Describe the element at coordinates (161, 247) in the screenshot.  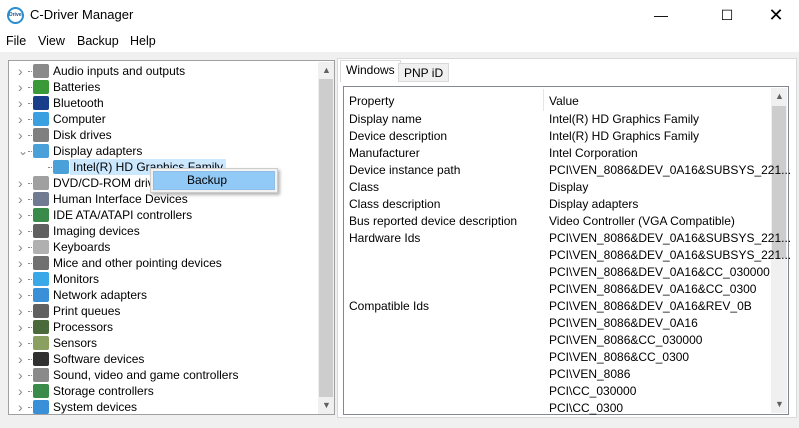
I see `tree-item: › Keyboards` at that location.